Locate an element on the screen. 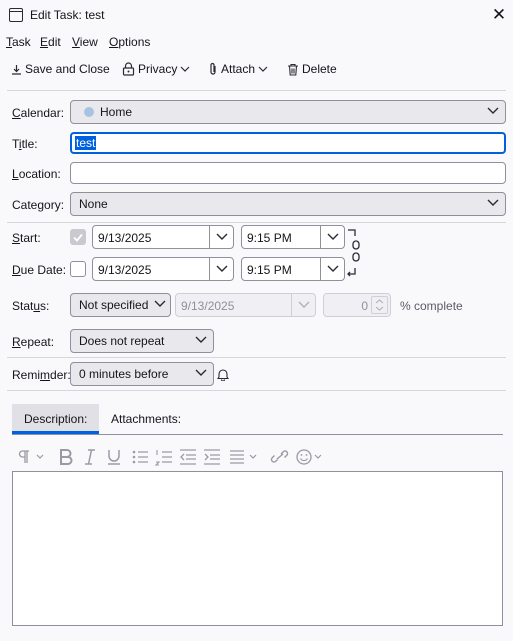 This screenshot has width=513, height=641. paperclip-icon is located at coordinates (213, 68).